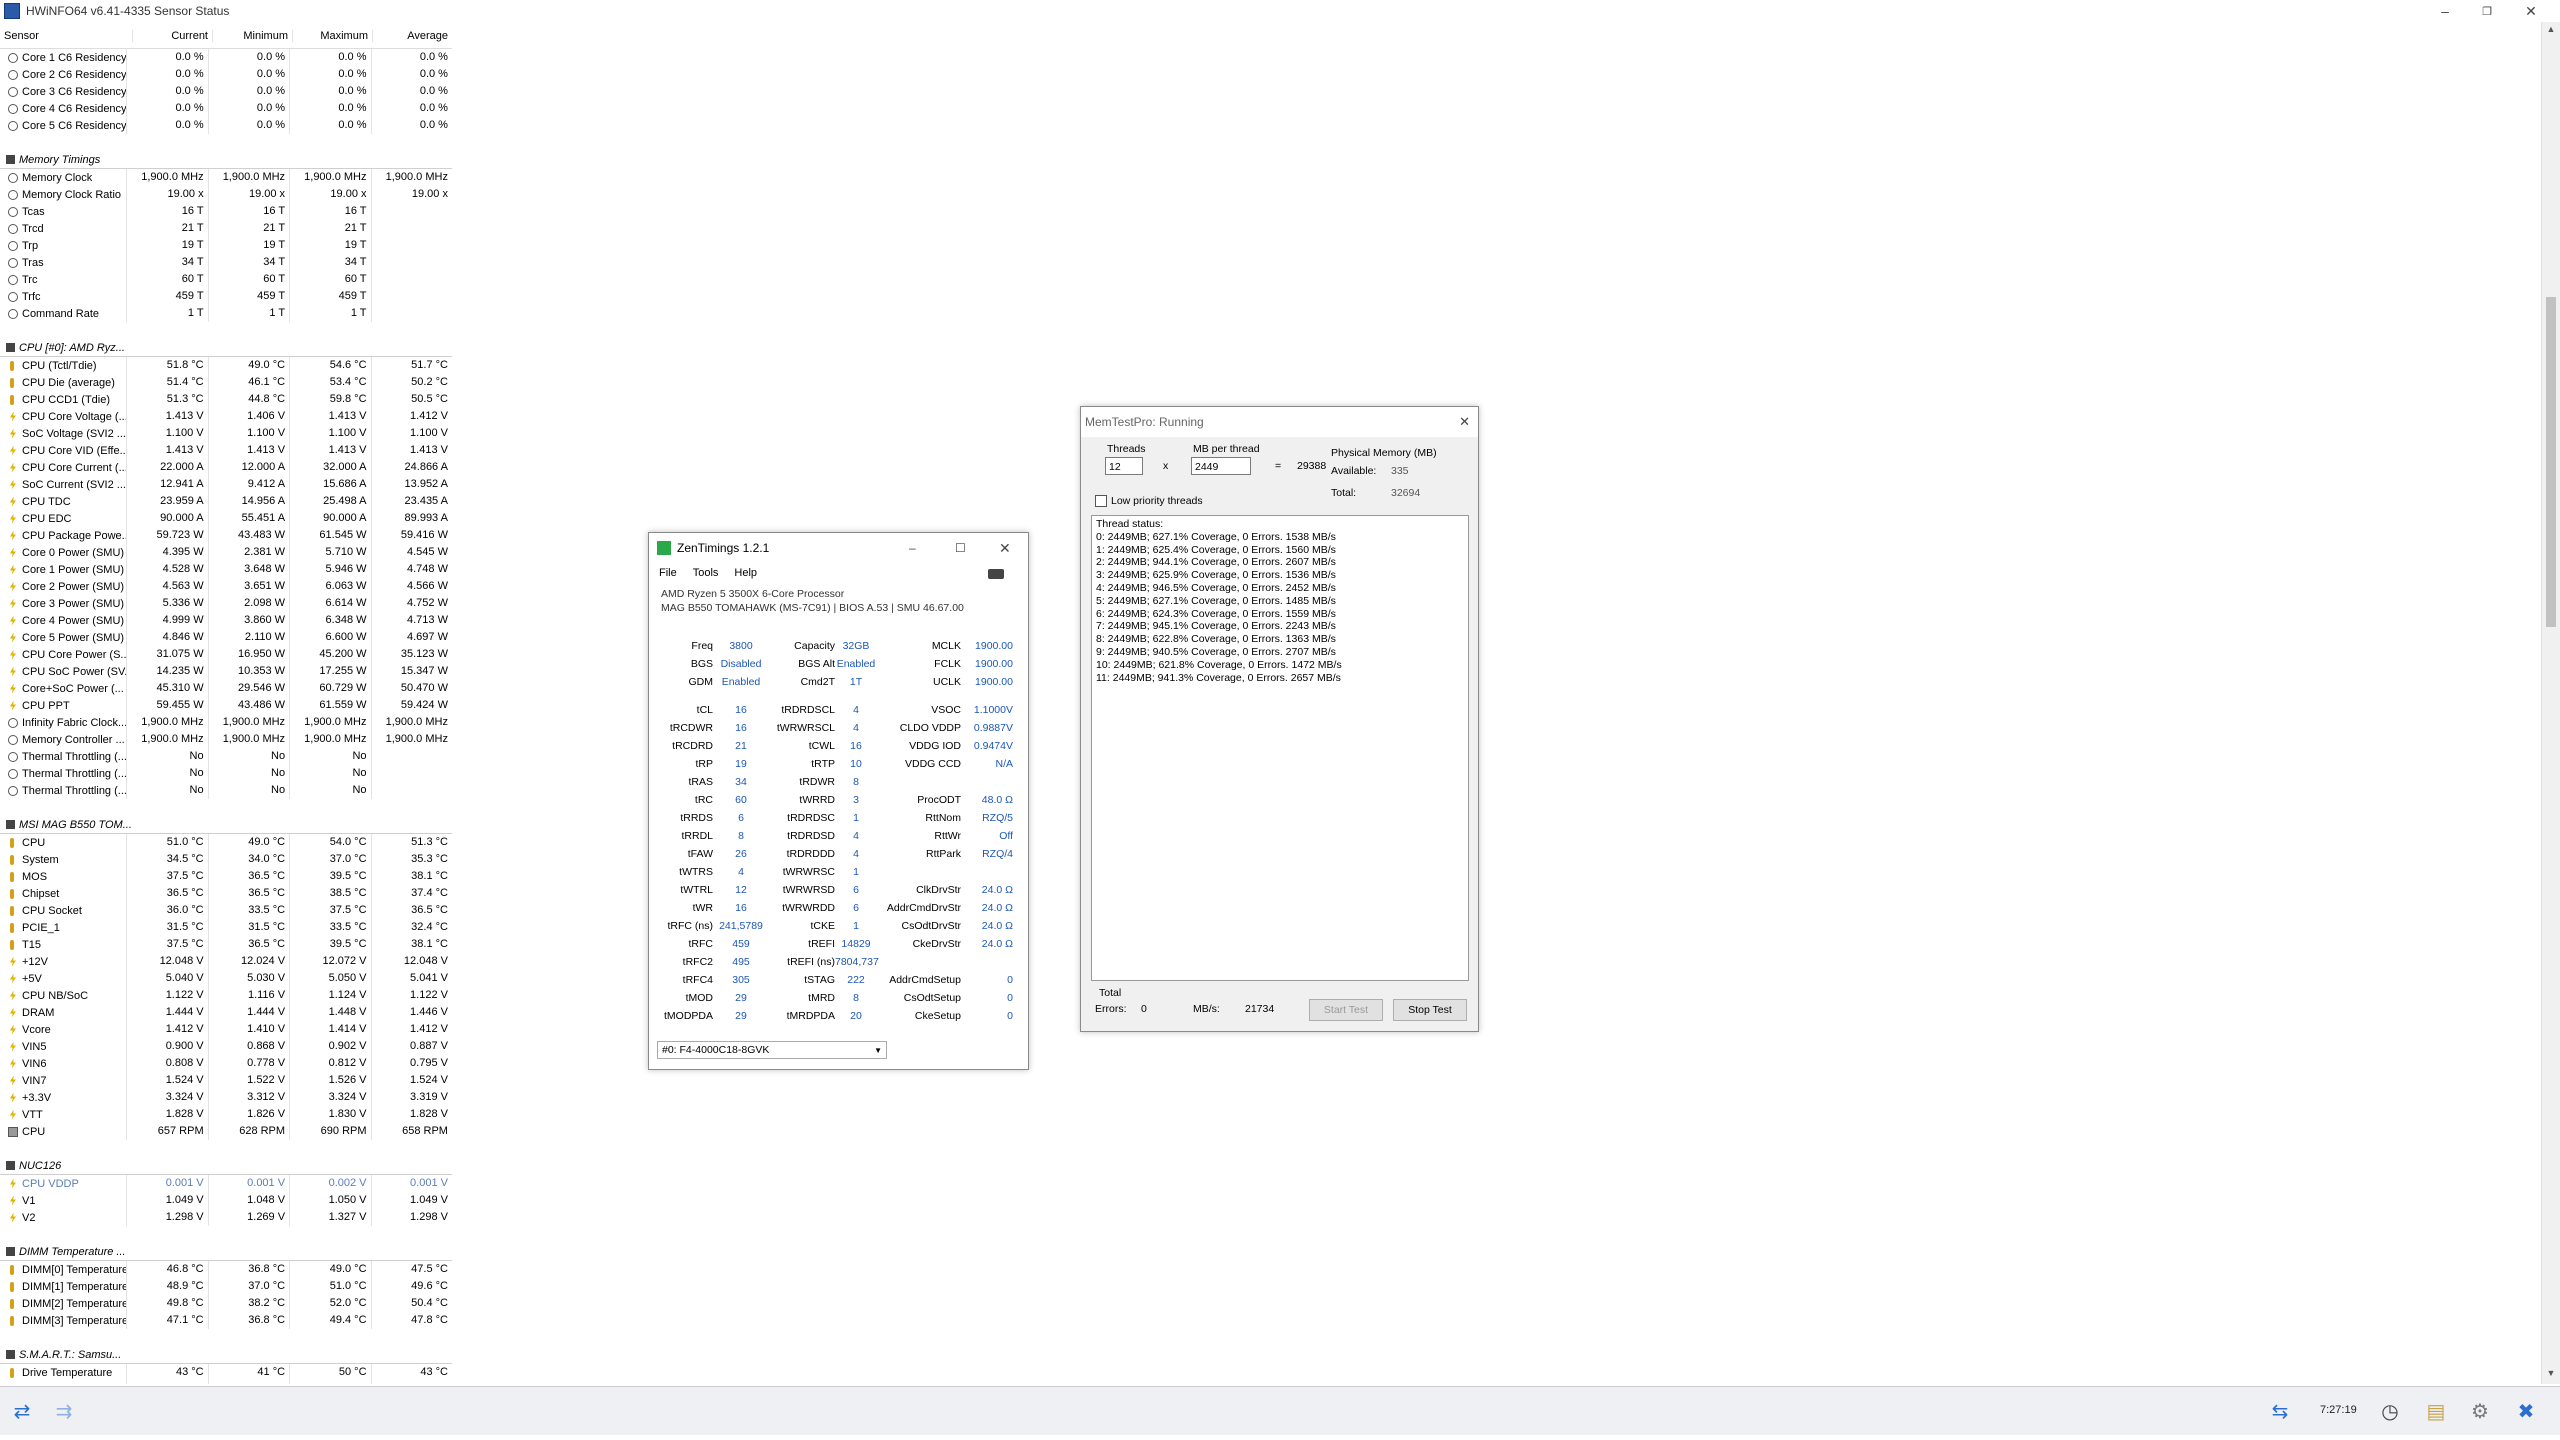 Image resolution: width=2560 pixels, height=1440 pixels. What do you see at coordinates (226, 262) in the screenshot?
I see `sensor-row: Tras 34 T 34 T 34 T` at bounding box center [226, 262].